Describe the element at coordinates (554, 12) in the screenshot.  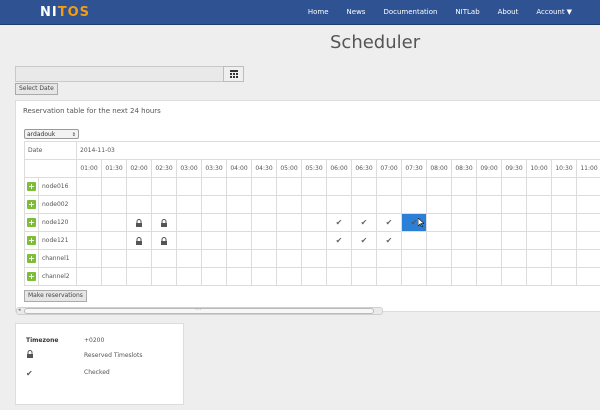
I see `nav-account: Account ▼` at that location.